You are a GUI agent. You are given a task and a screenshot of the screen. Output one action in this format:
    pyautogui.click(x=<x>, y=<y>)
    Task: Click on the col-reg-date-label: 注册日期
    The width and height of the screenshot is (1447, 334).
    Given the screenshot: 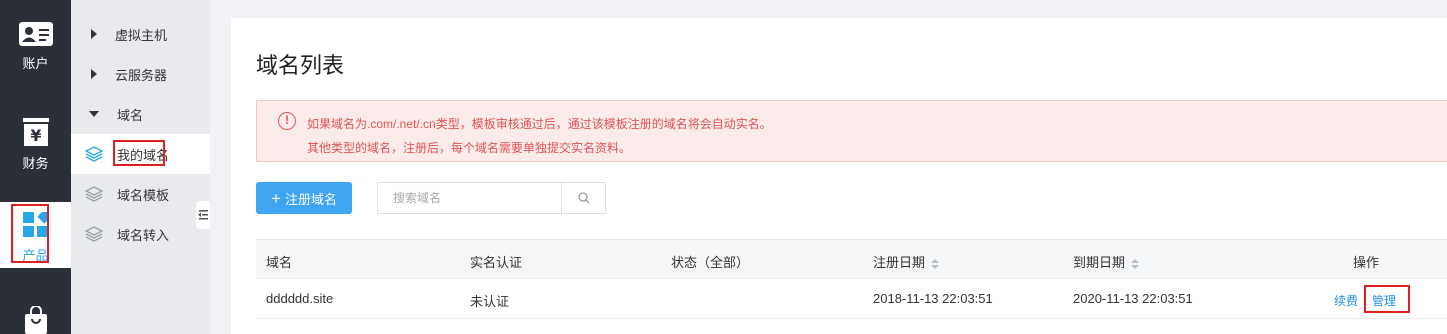 What is the action you would take?
    pyautogui.click(x=899, y=262)
    